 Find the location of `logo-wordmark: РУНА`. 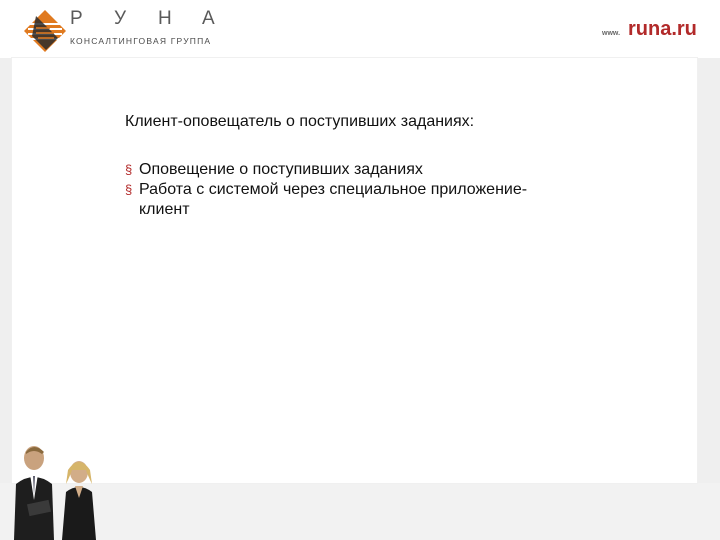

logo-wordmark: РУНА is located at coordinates (158, 19).